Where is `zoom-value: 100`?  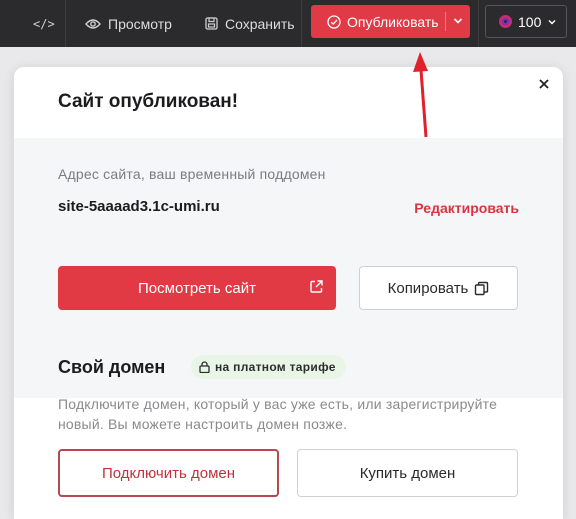 zoom-value: 100 is located at coordinates (530, 21).